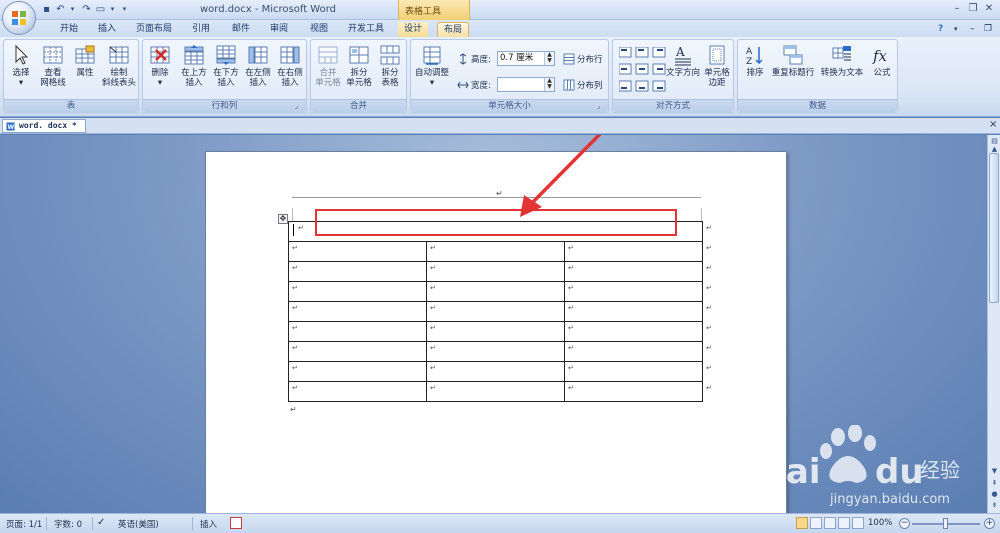  Describe the element at coordinates (24, 524) in the screenshot. I see `page-count: 页面: 1/1` at that location.